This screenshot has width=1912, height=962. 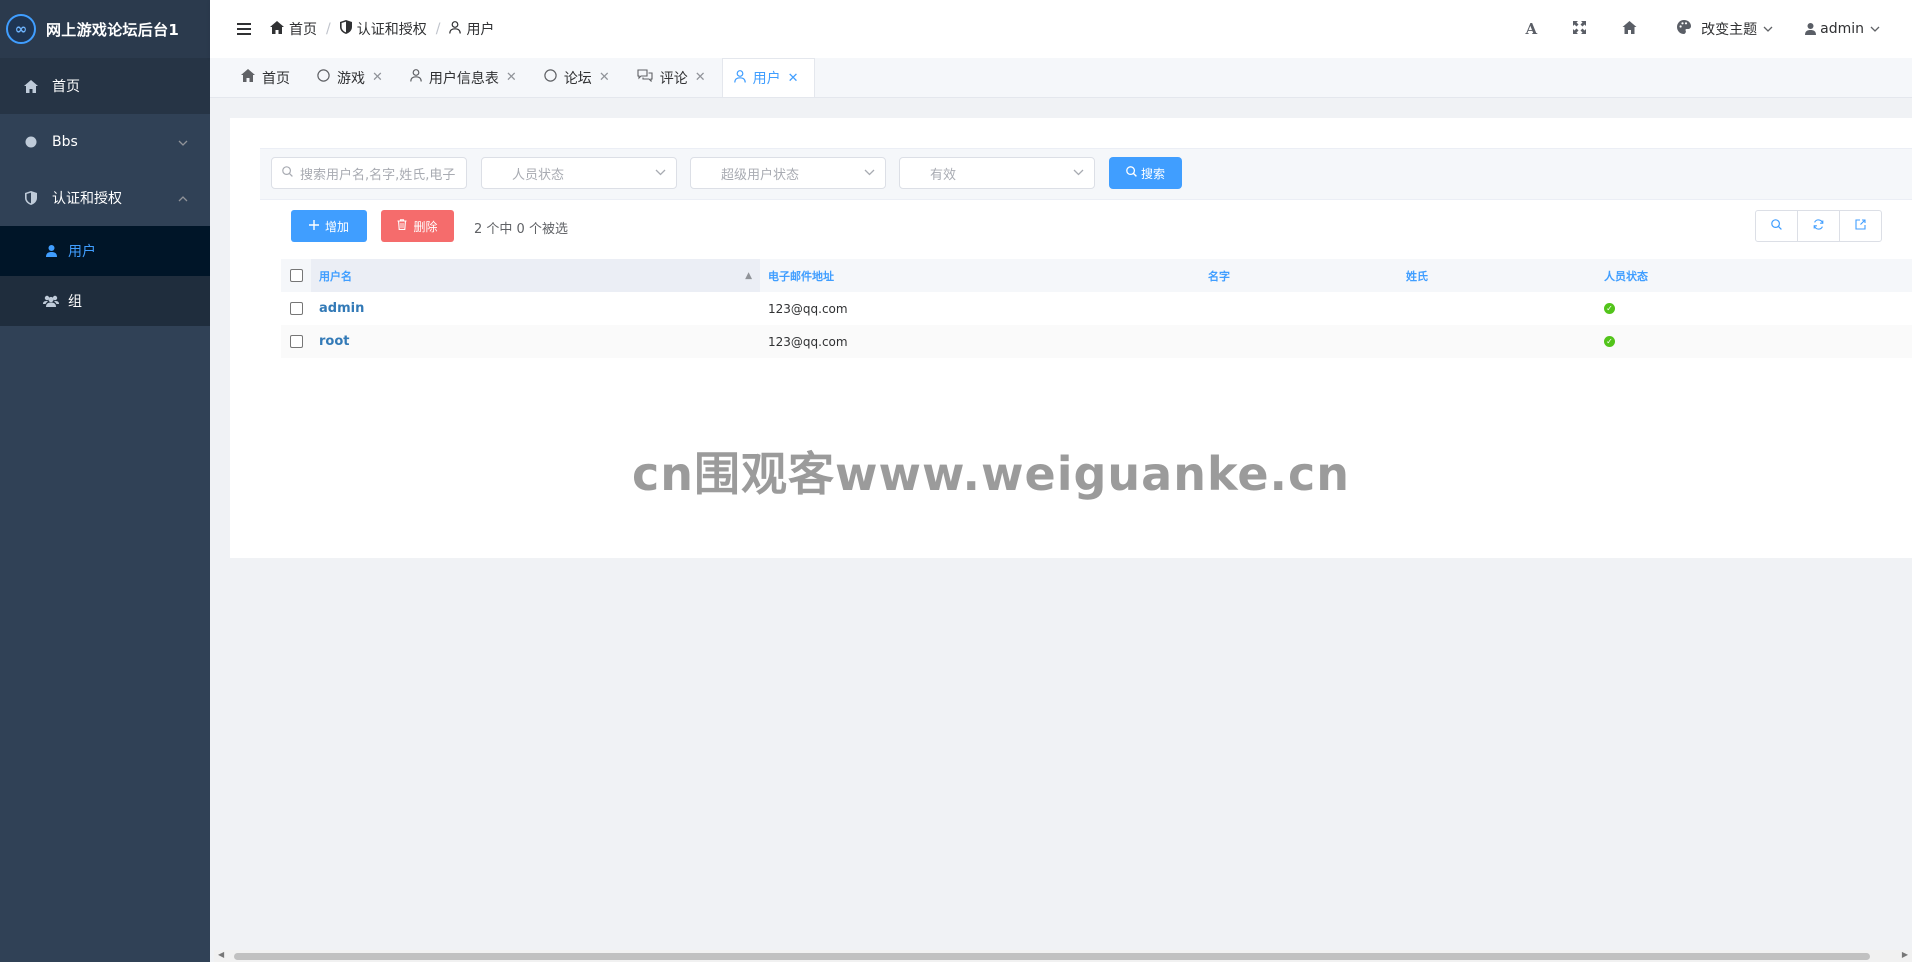 I want to click on table-header: 用户名 ▲ 电子邮件地址 名字 姓氏 人员状态, so click(x=1096, y=275).